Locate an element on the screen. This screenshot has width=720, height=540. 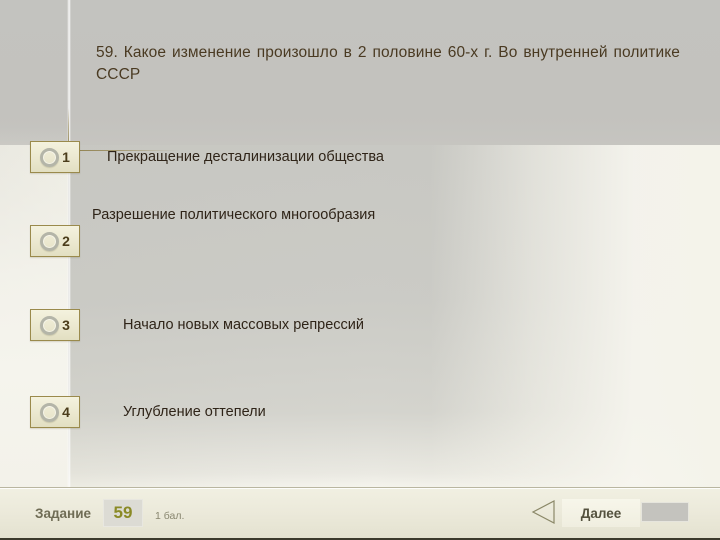
task-number-box: 59 is located at coordinates (123, 513).